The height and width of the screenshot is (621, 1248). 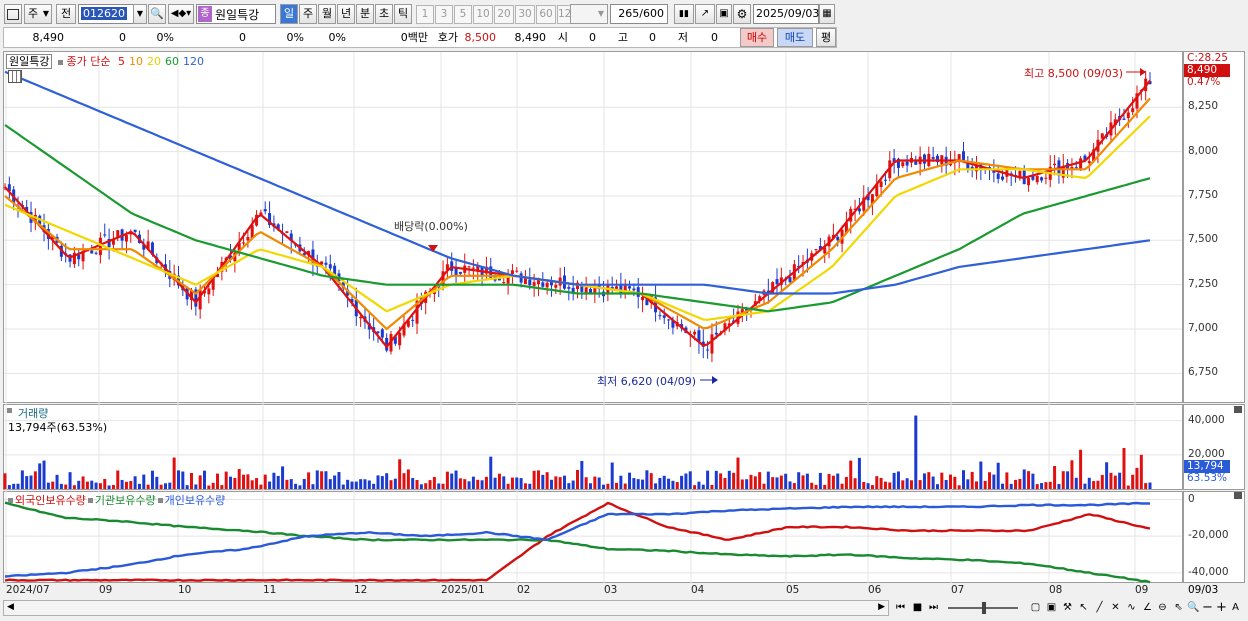 I want to click on volume-value-text: 13,794주(63.53%), so click(x=58, y=427).